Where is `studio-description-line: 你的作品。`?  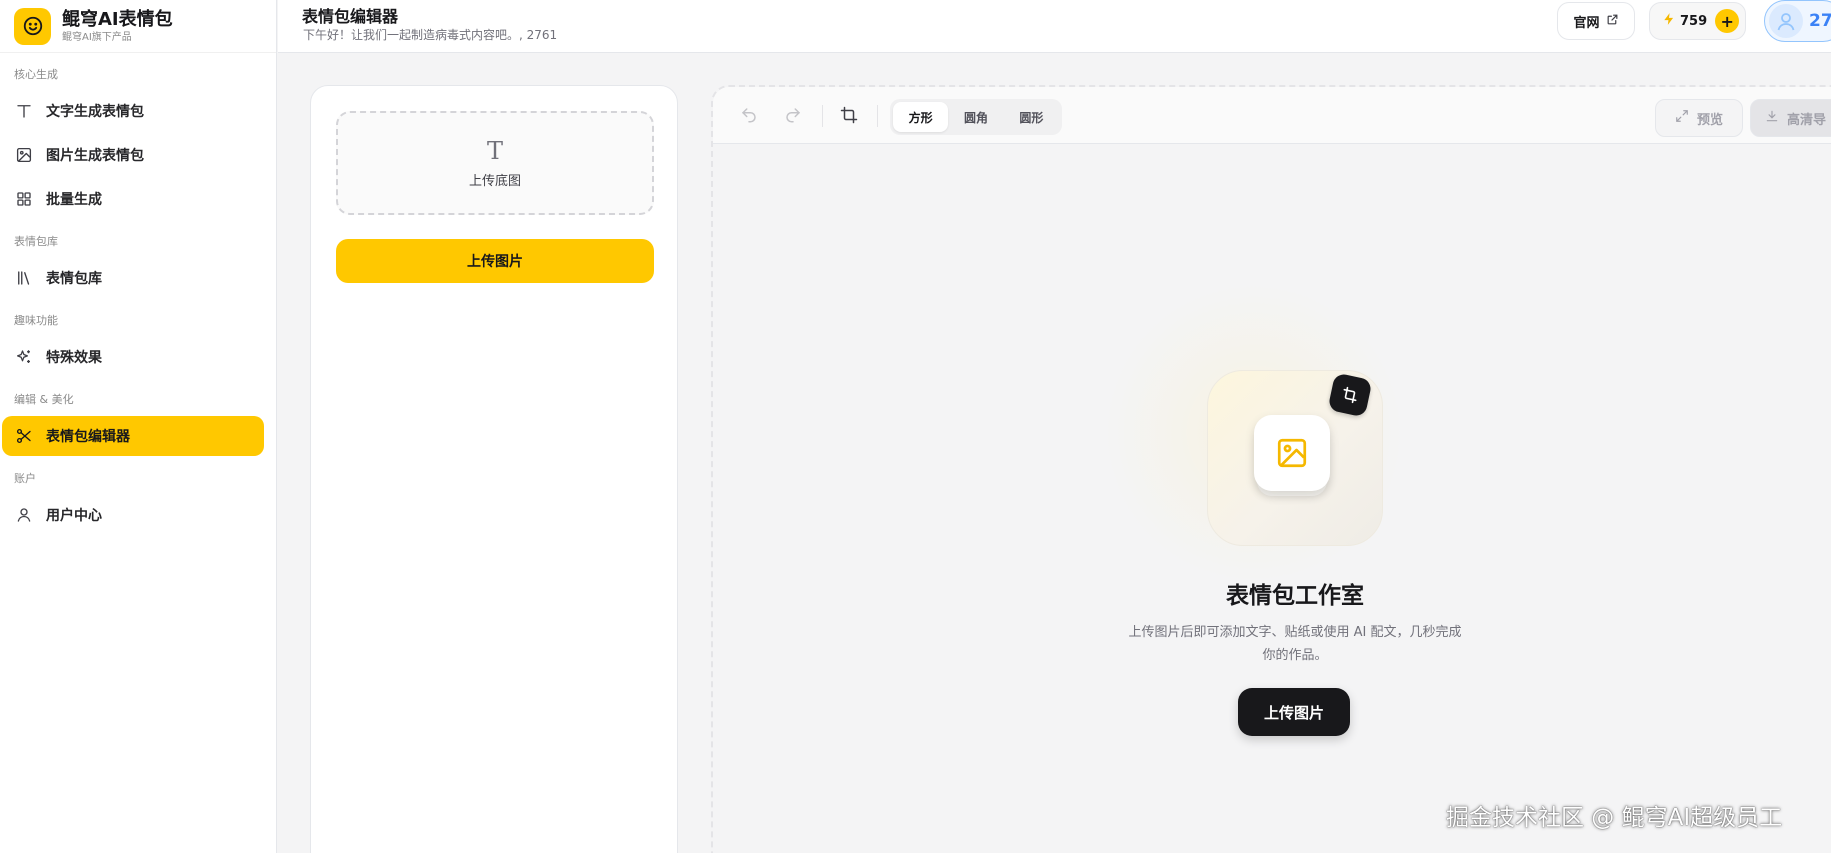
studio-description-line: 你的作品。 is located at coordinates (1295, 655).